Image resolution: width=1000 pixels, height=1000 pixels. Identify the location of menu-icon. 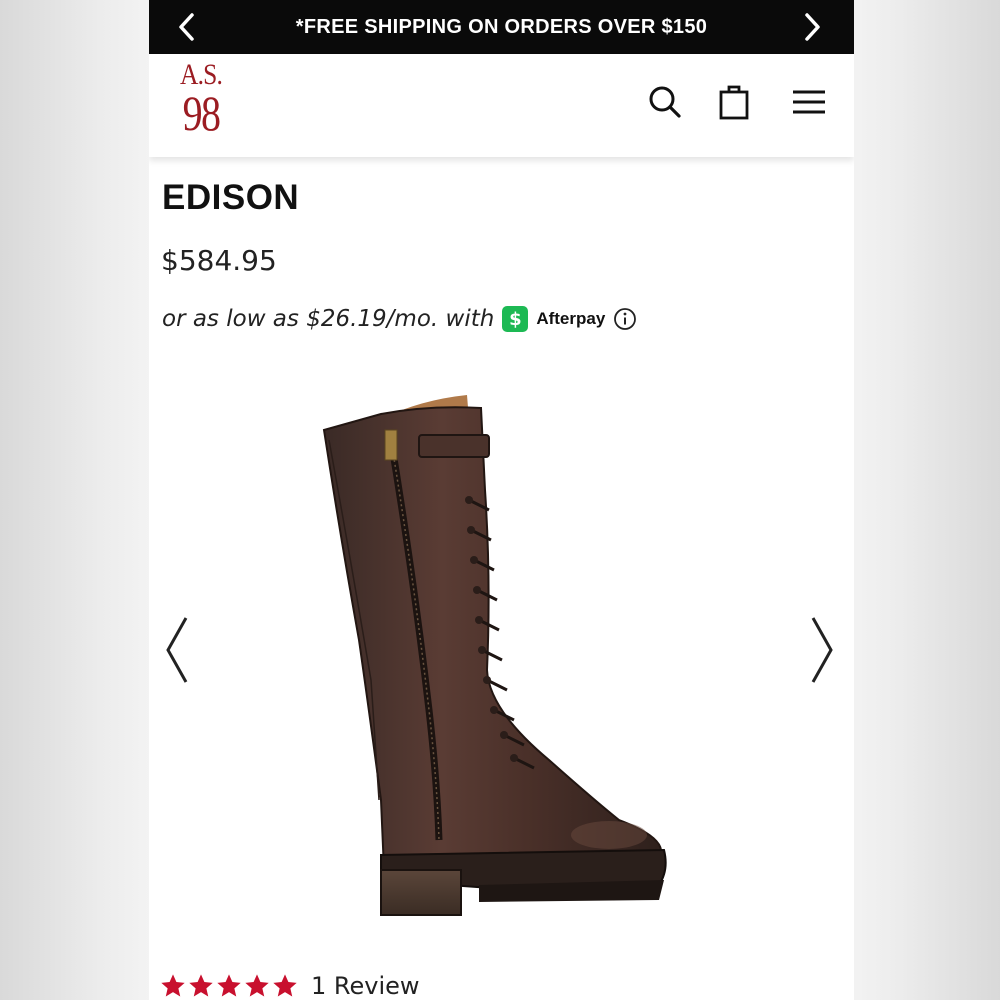
(809, 102).